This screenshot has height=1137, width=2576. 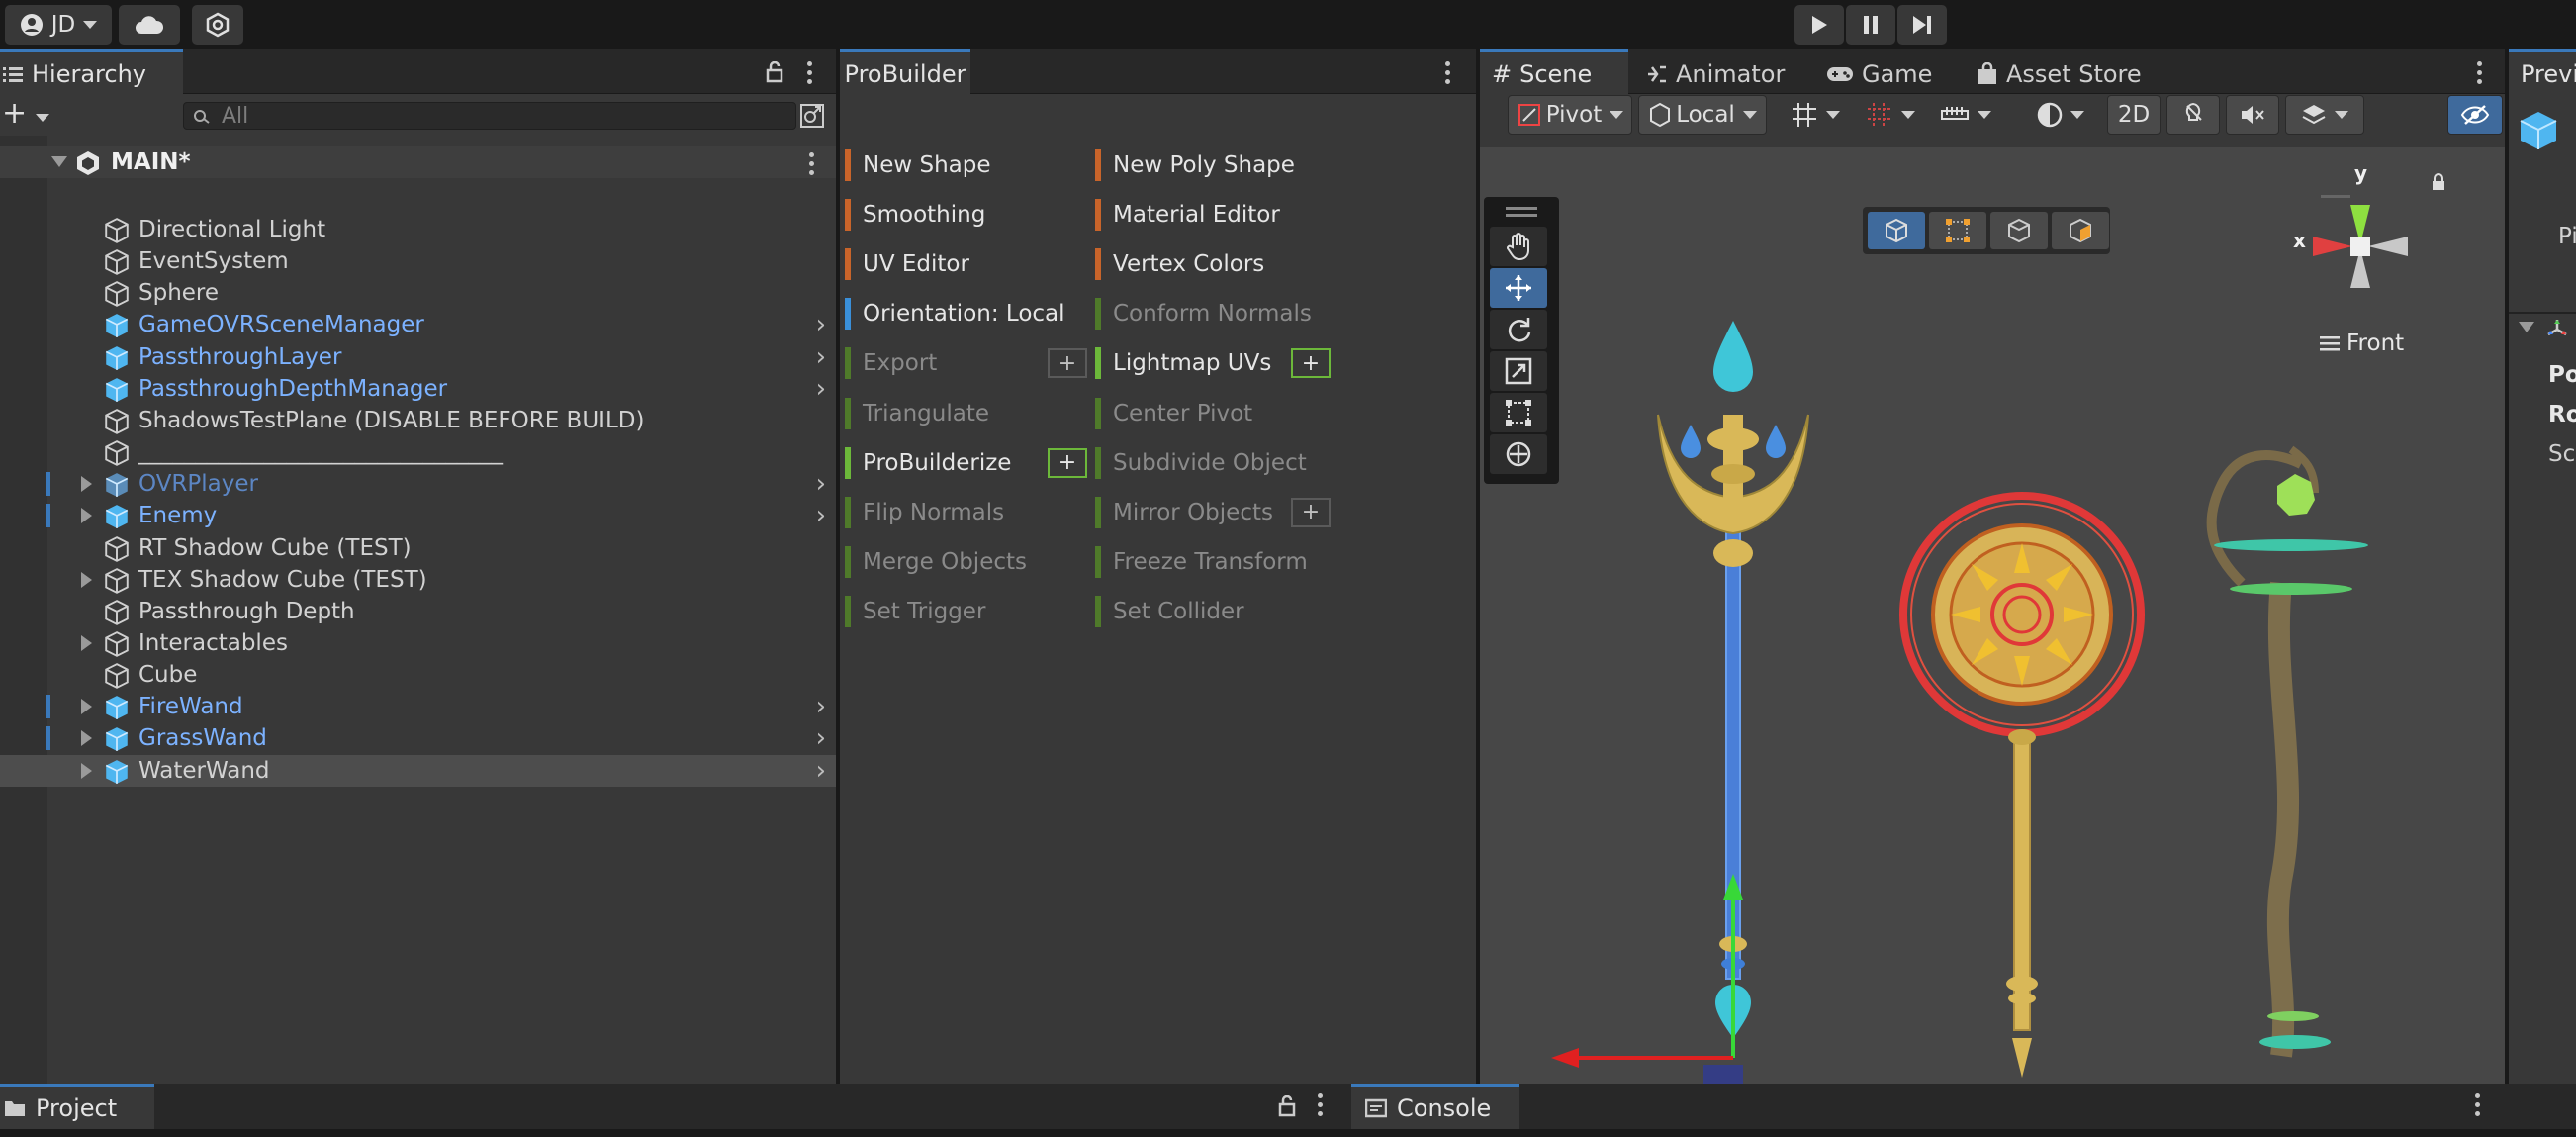 What do you see at coordinates (418, 357) in the screenshot?
I see `hierarchy-item: PassthroughLayer ›` at bounding box center [418, 357].